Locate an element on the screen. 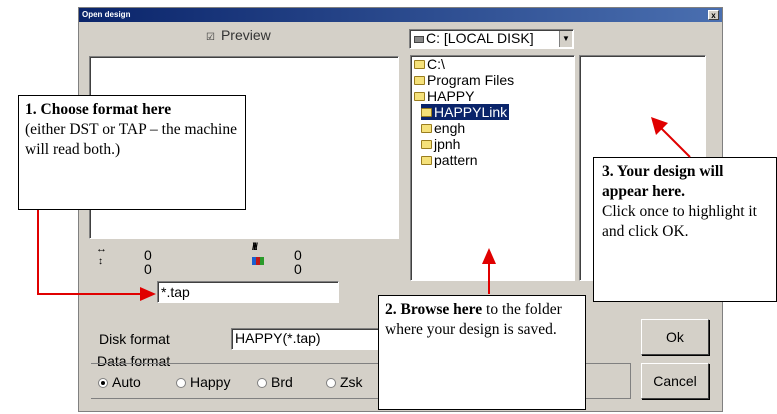  arrow-2-head is located at coordinates (489, 256).